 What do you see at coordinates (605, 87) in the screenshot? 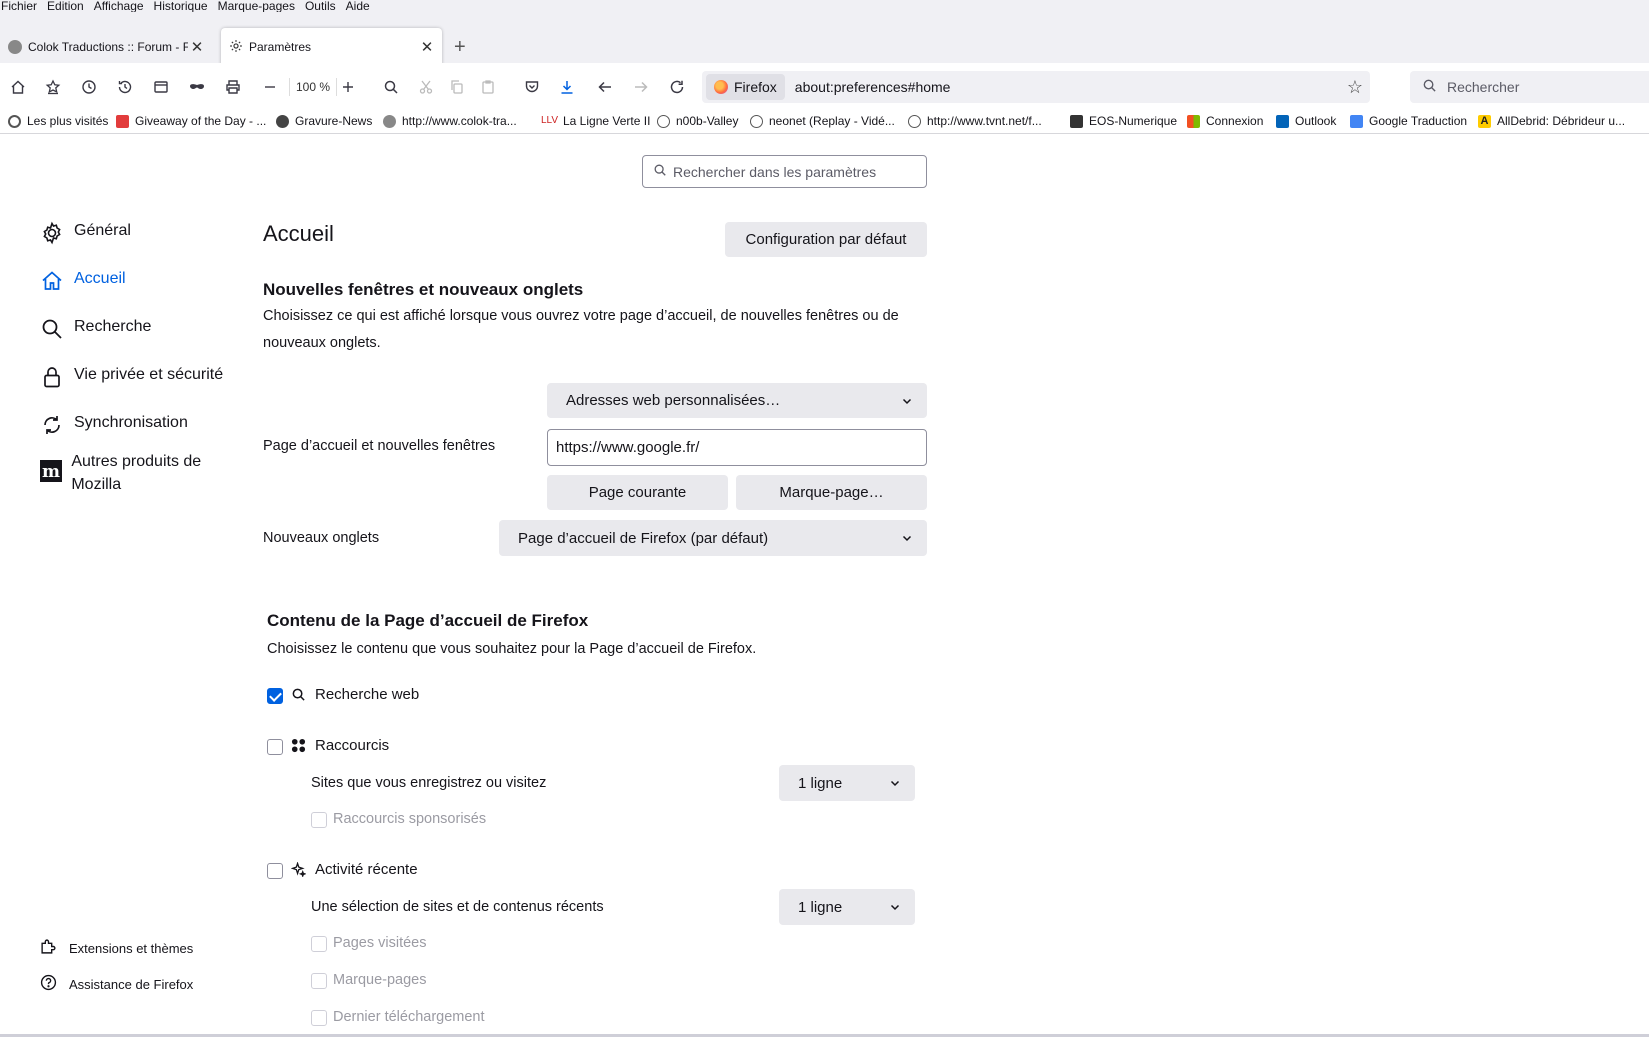
I see `back-arrow-icon` at bounding box center [605, 87].